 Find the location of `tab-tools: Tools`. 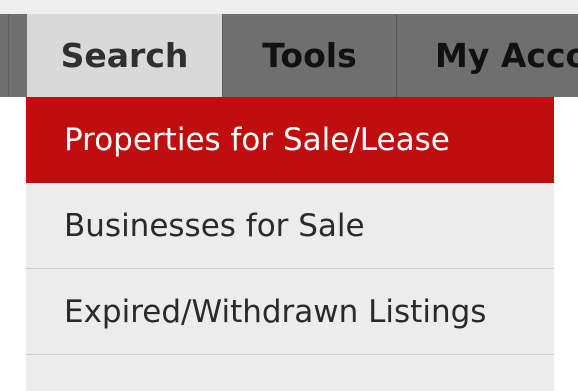

tab-tools: Tools is located at coordinates (310, 55).